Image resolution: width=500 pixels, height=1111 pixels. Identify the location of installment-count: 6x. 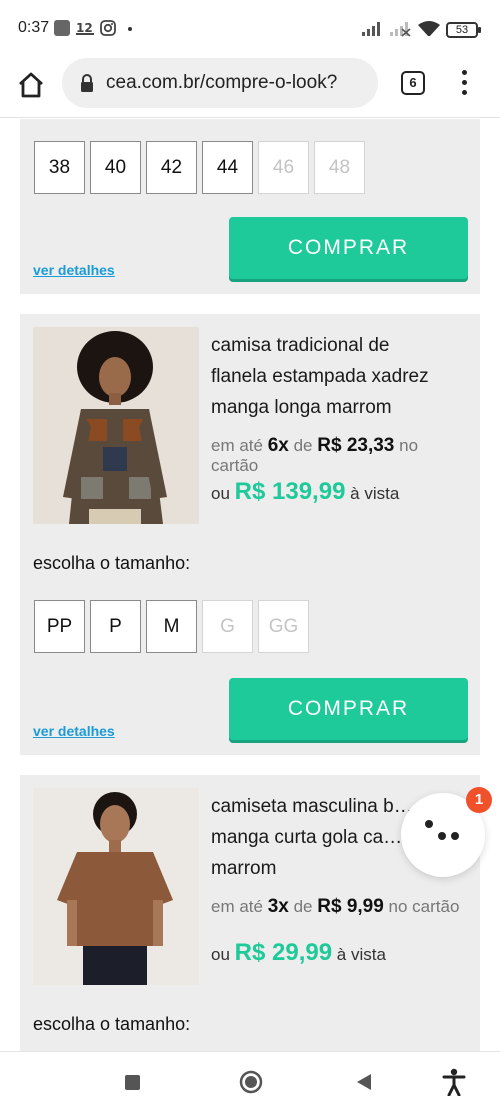
(278, 445).